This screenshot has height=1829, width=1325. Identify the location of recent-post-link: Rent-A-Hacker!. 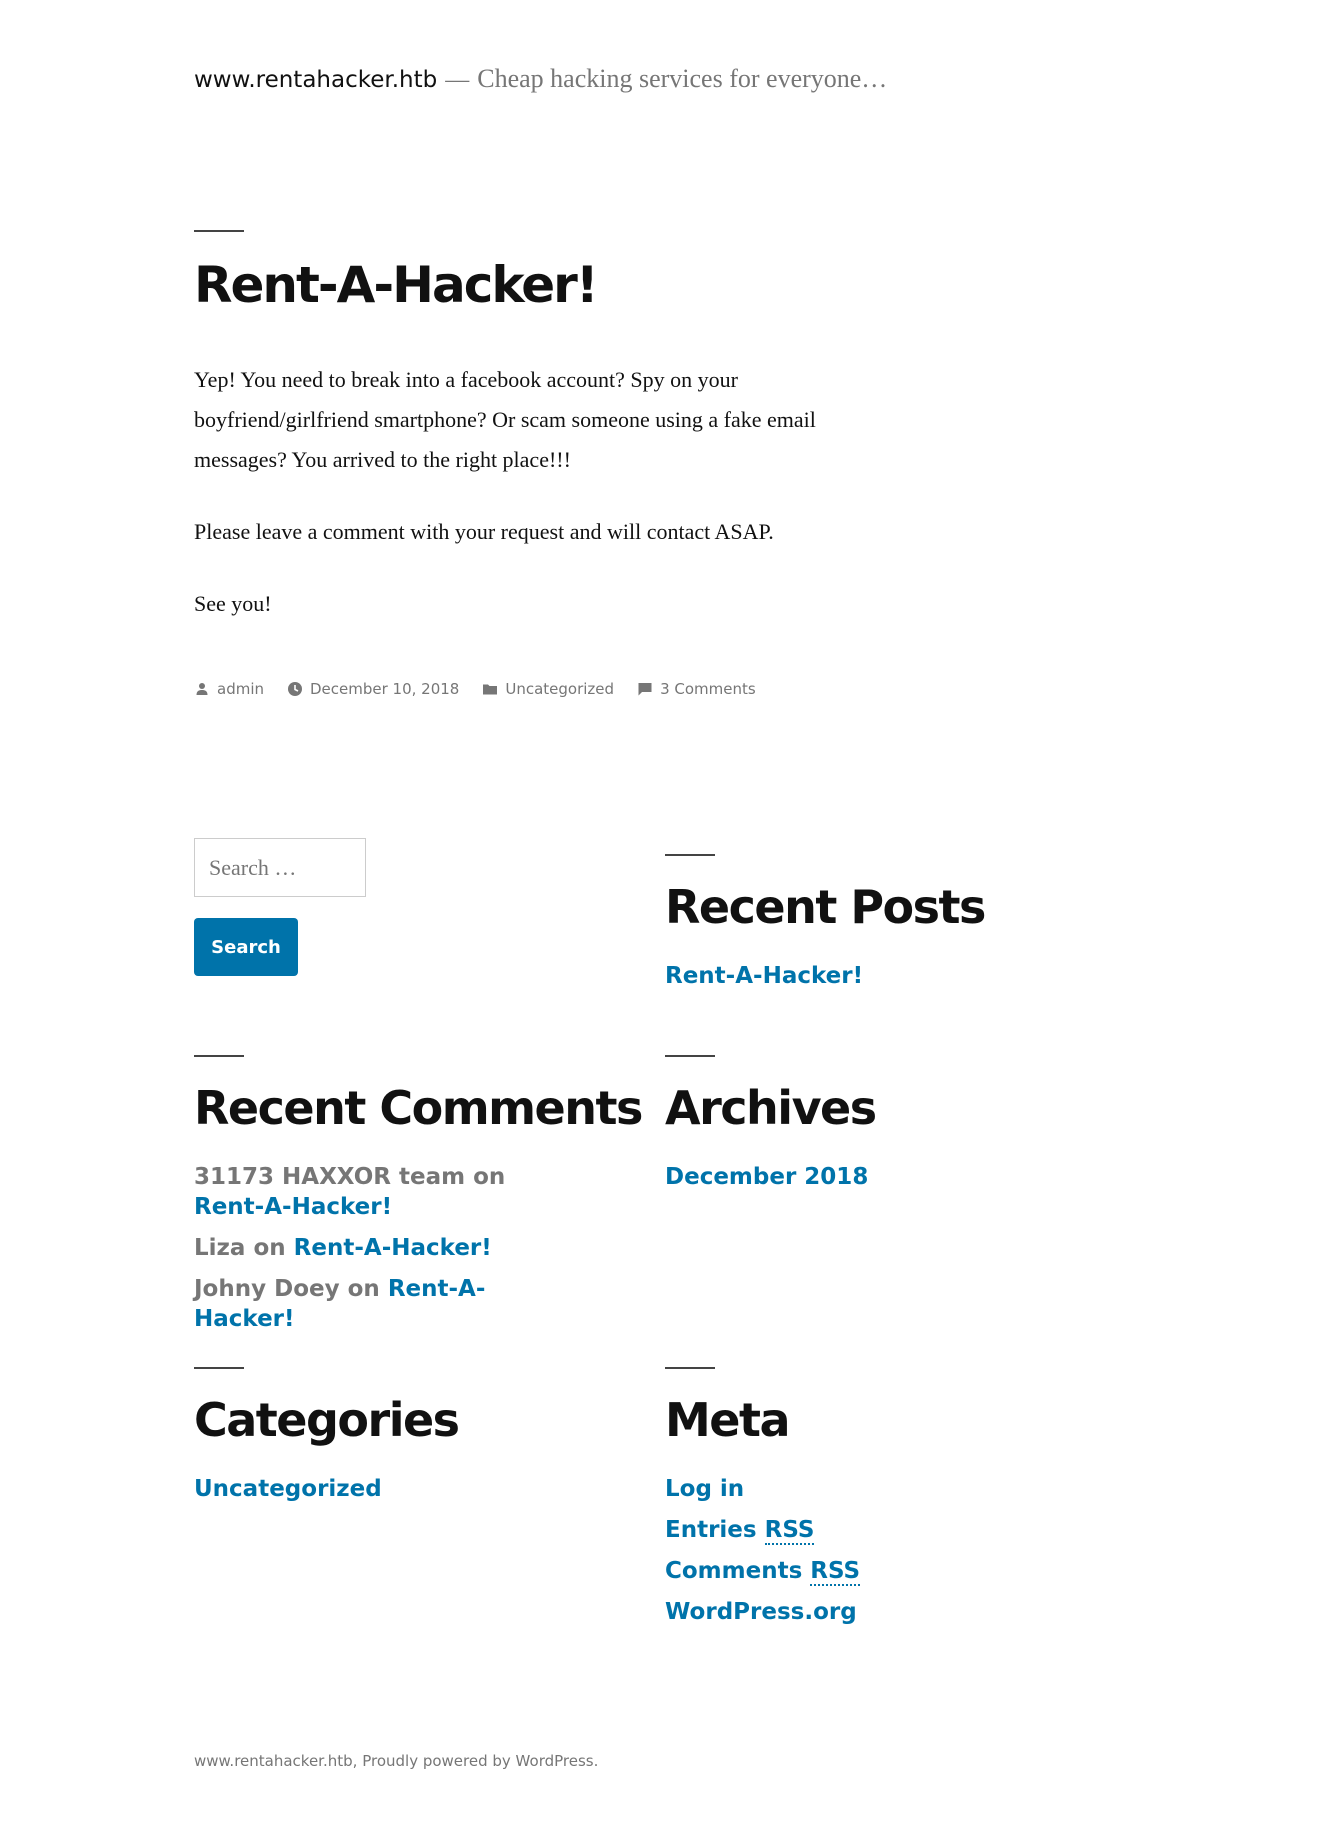
(764, 976).